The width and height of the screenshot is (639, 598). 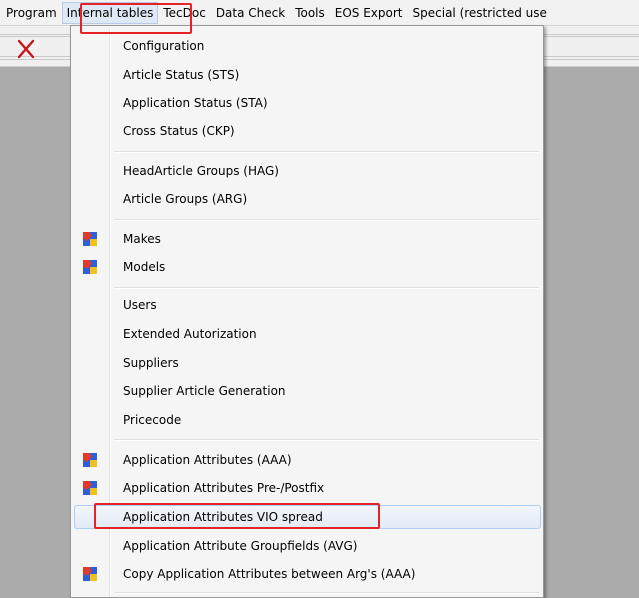 What do you see at coordinates (204, 391) in the screenshot?
I see `menu-item-label: Supplier Article Generation` at bounding box center [204, 391].